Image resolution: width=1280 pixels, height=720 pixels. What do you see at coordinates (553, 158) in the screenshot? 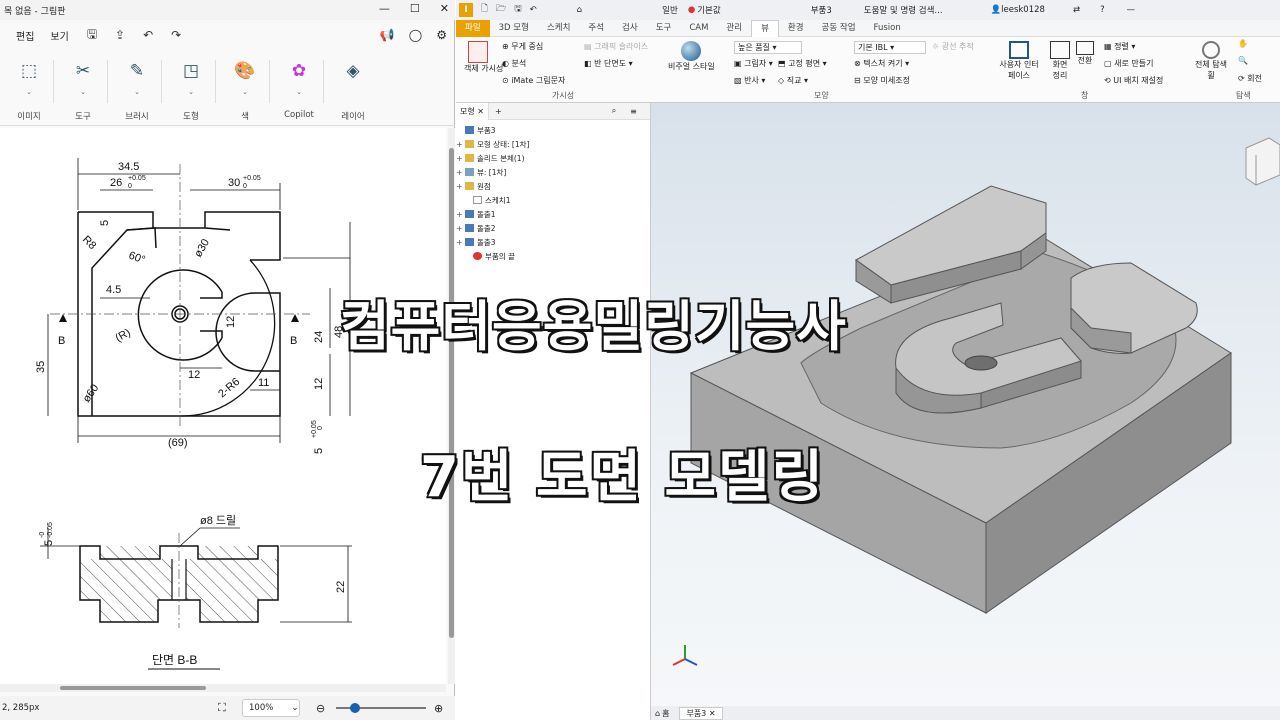
I see `tree-node: + 솔리드 본체(1)` at bounding box center [553, 158].